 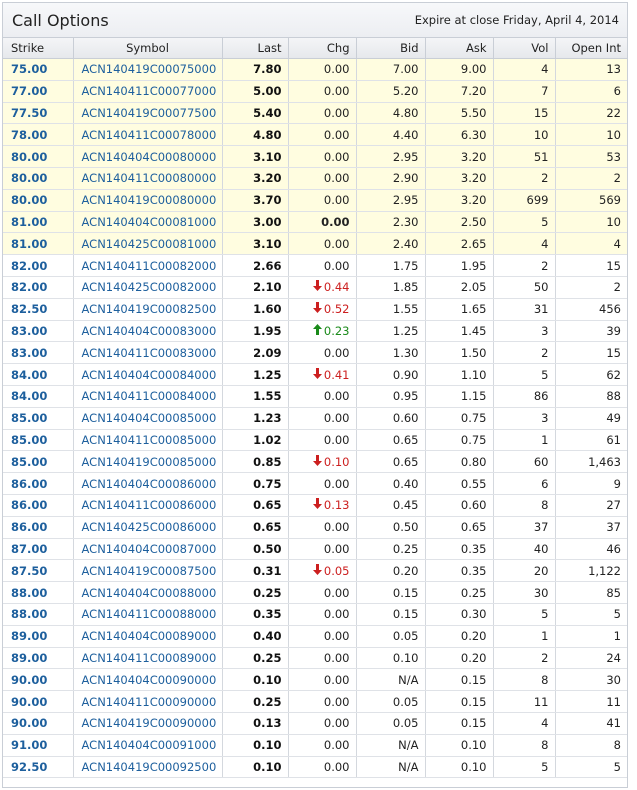 I want to click on strike-link: 81.00, so click(x=38, y=222).